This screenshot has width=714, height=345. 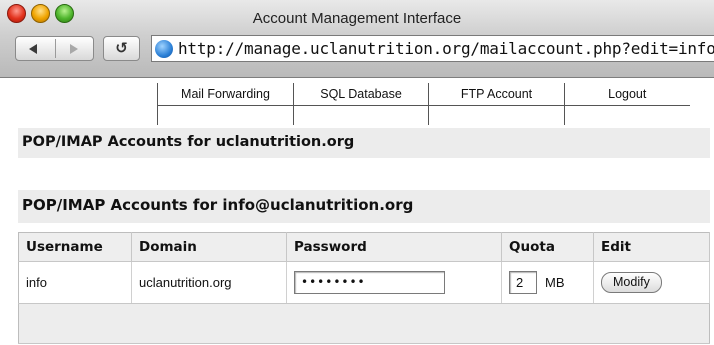 I want to click on header-password: Password, so click(x=394, y=247).